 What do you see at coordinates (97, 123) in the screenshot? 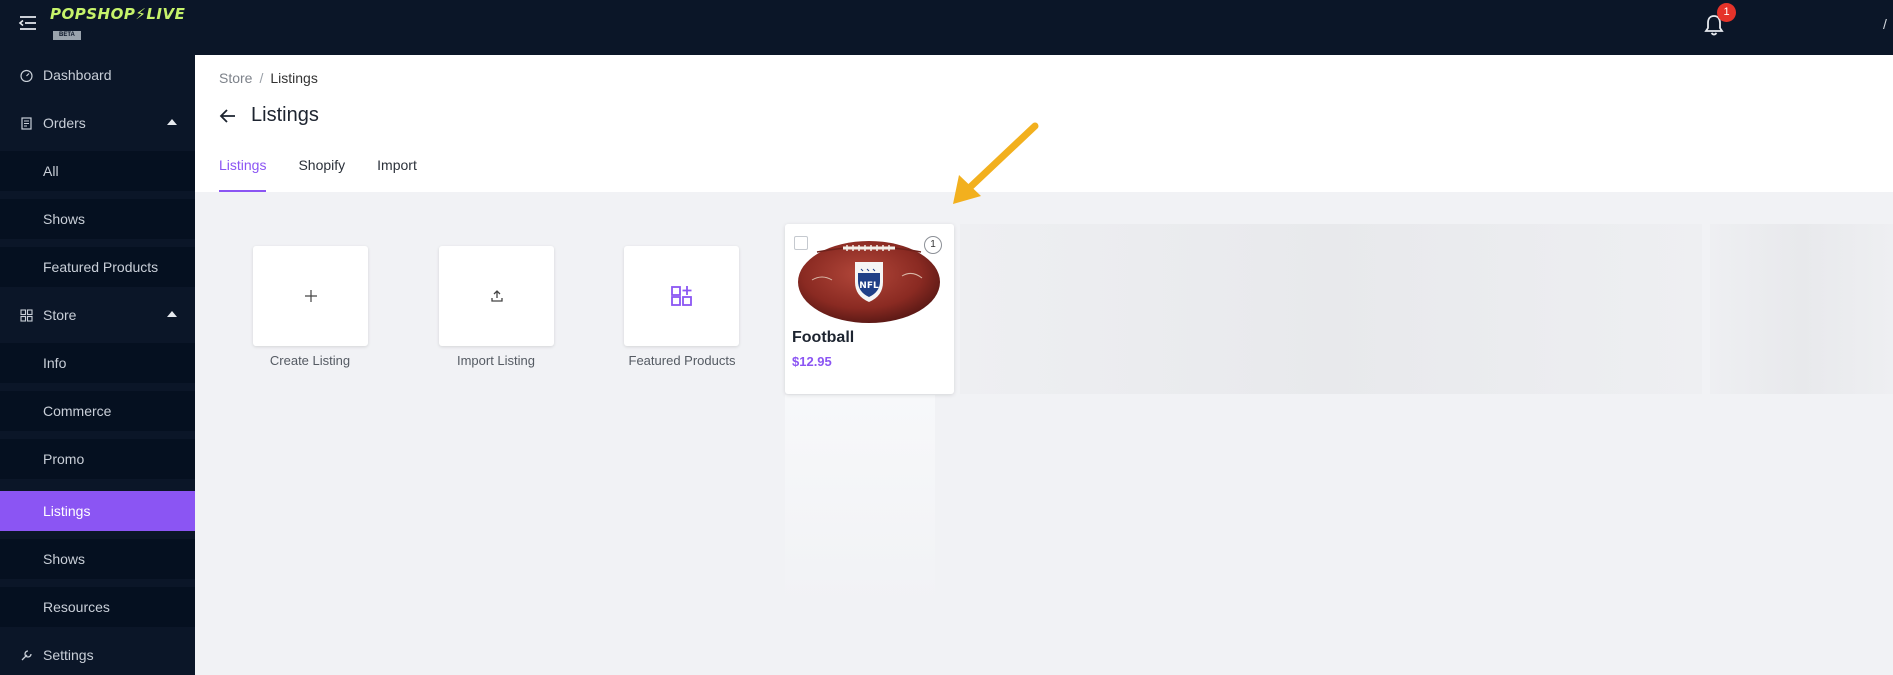
I see `sidebar-item-orders: Orders` at bounding box center [97, 123].